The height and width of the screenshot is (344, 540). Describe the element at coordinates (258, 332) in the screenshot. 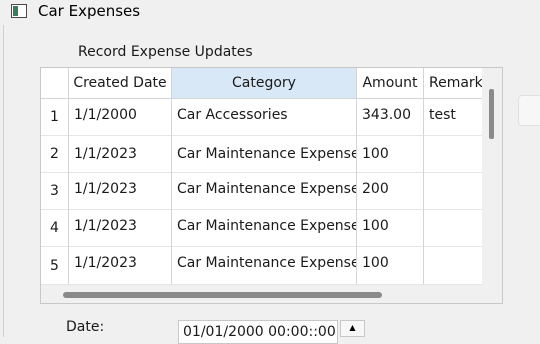

I see `date-input: 01/01/2000 00:00::00` at that location.